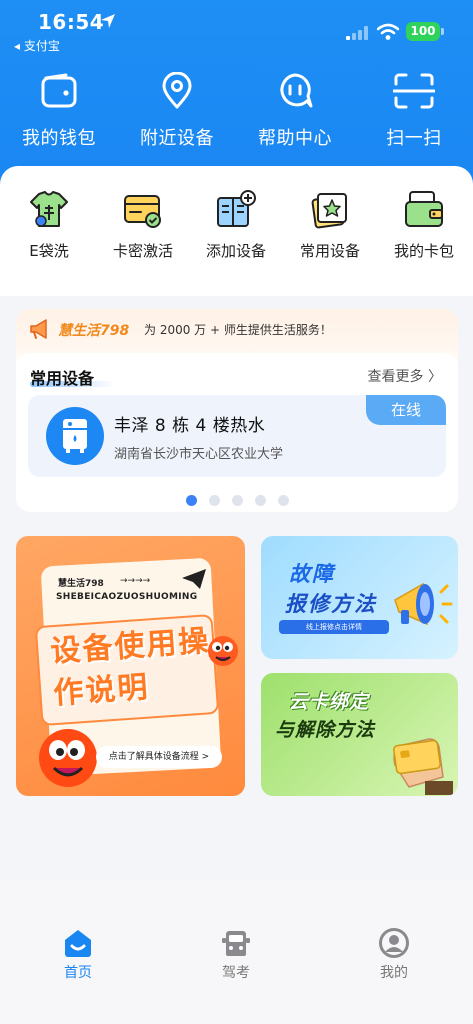 This screenshot has width=473, height=1024. Describe the element at coordinates (388, 31) in the screenshot. I see `wifi-icon` at that location.